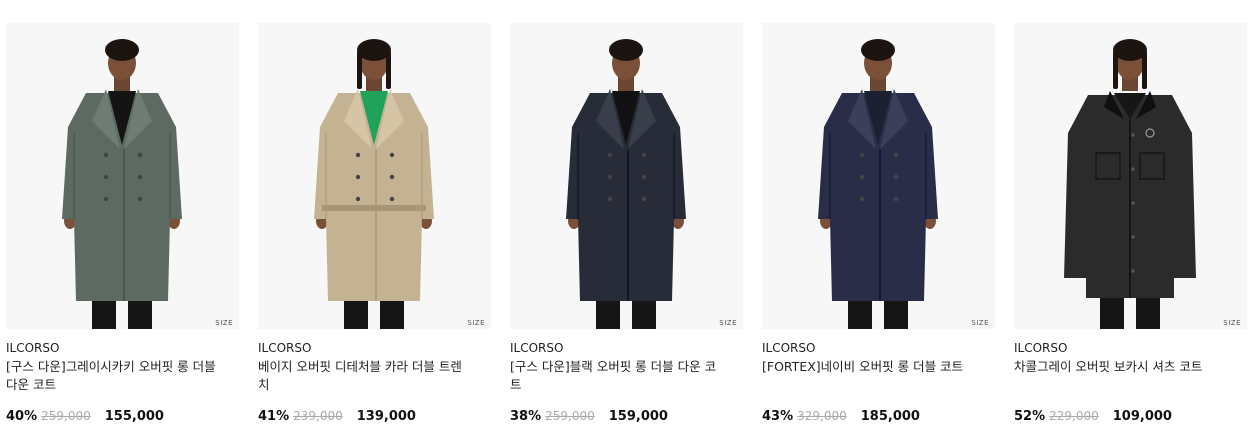  What do you see at coordinates (1074, 416) in the screenshot?
I see `original-price: 229,000` at bounding box center [1074, 416].